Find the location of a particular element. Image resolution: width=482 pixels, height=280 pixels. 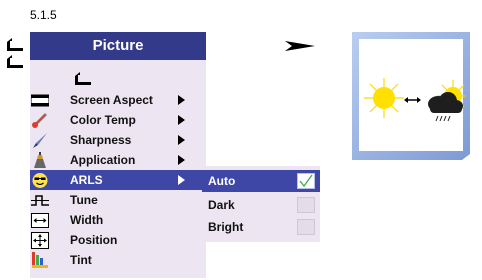

submenu-option-label: Auto is located at coordinates (222, 181).